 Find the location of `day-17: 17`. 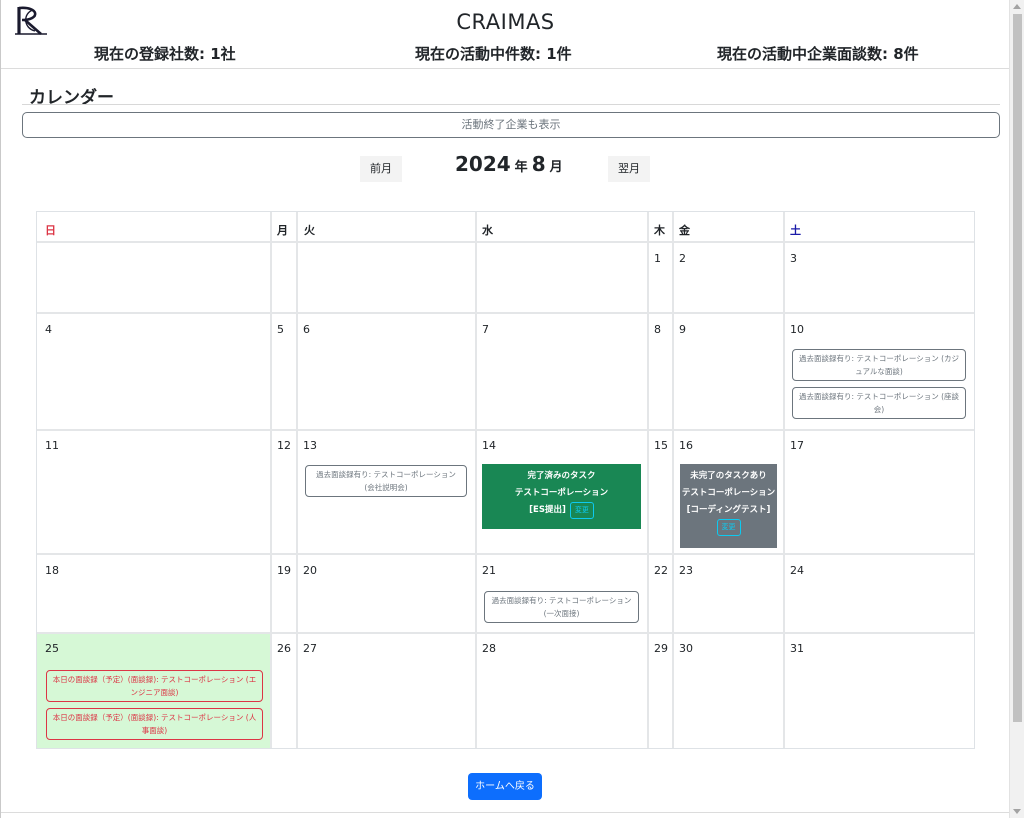

day-17: 17 is located at coordinates (797, 445).